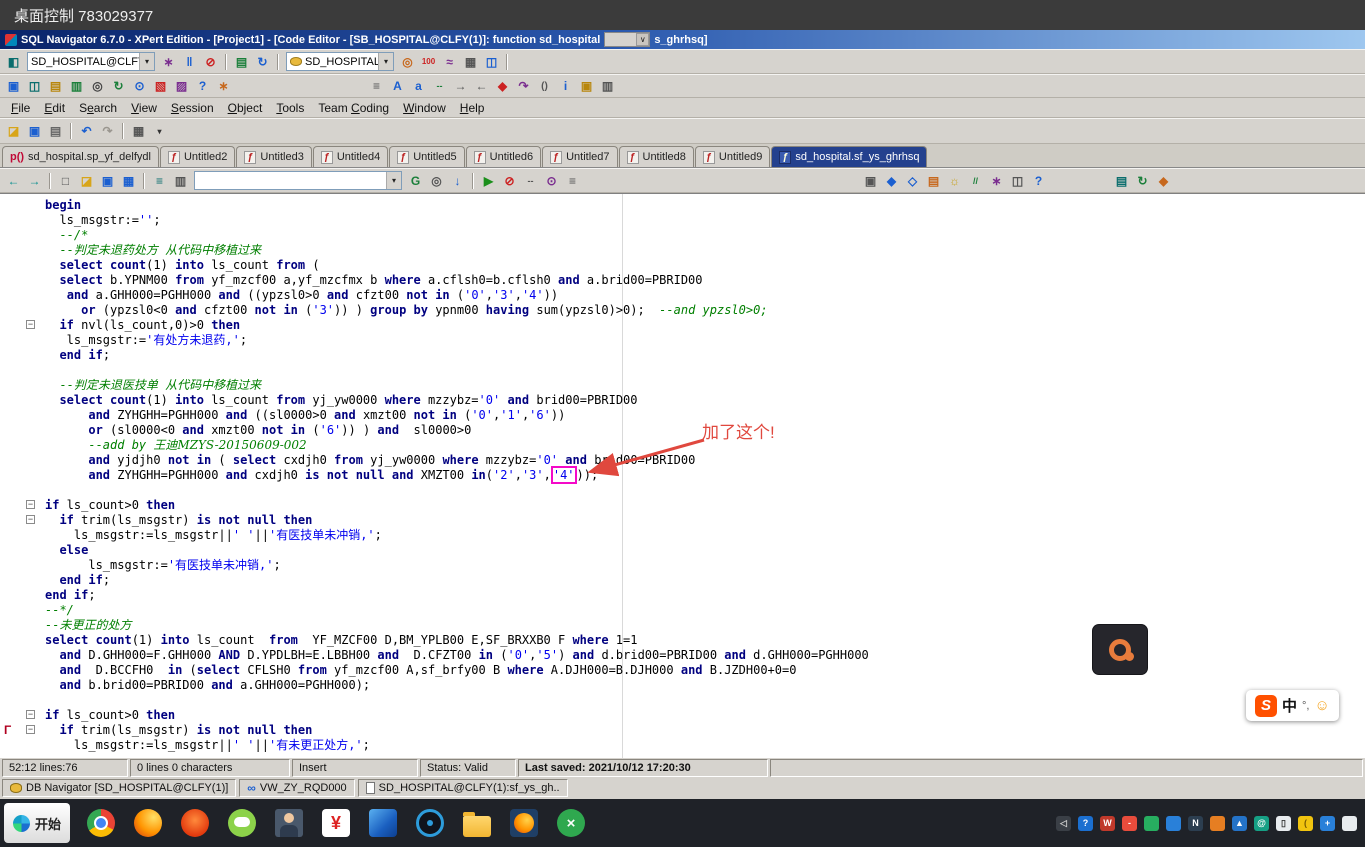 This screenshot has height=847, width=1365. I want to click on fox-folder-app-icon, so click(524, 823).